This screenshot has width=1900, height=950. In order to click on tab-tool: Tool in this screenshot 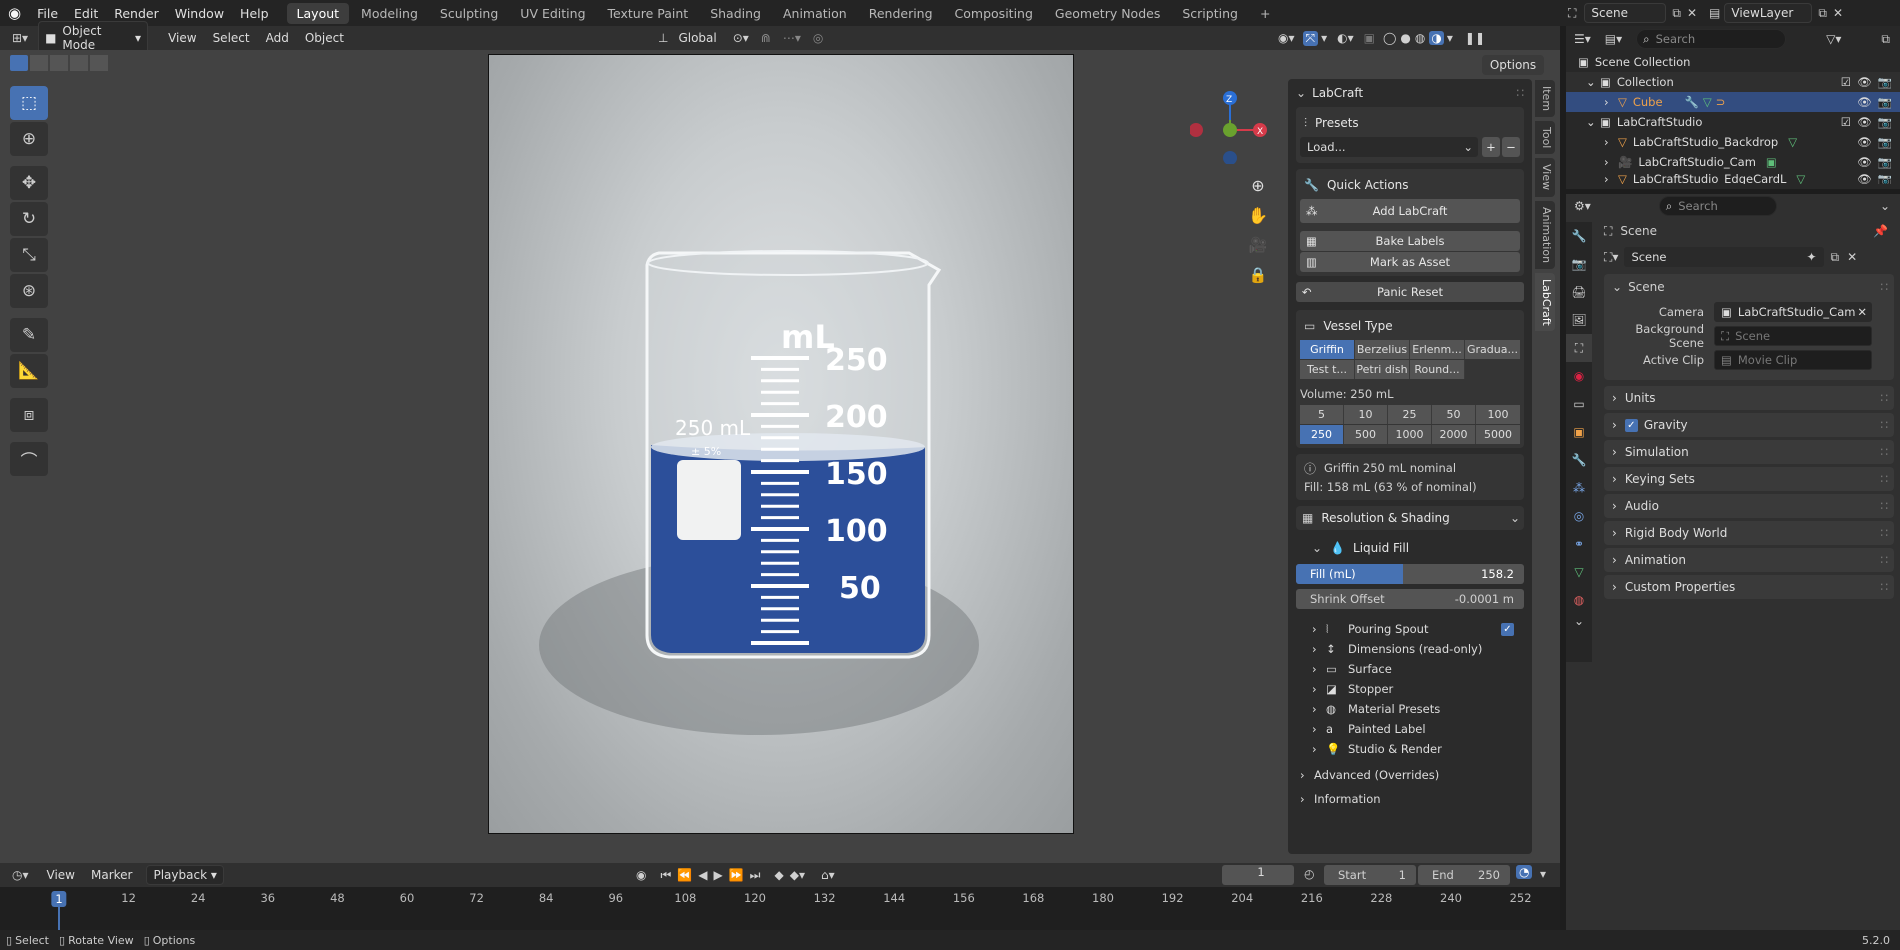, I will do `click(1545, 138)`.